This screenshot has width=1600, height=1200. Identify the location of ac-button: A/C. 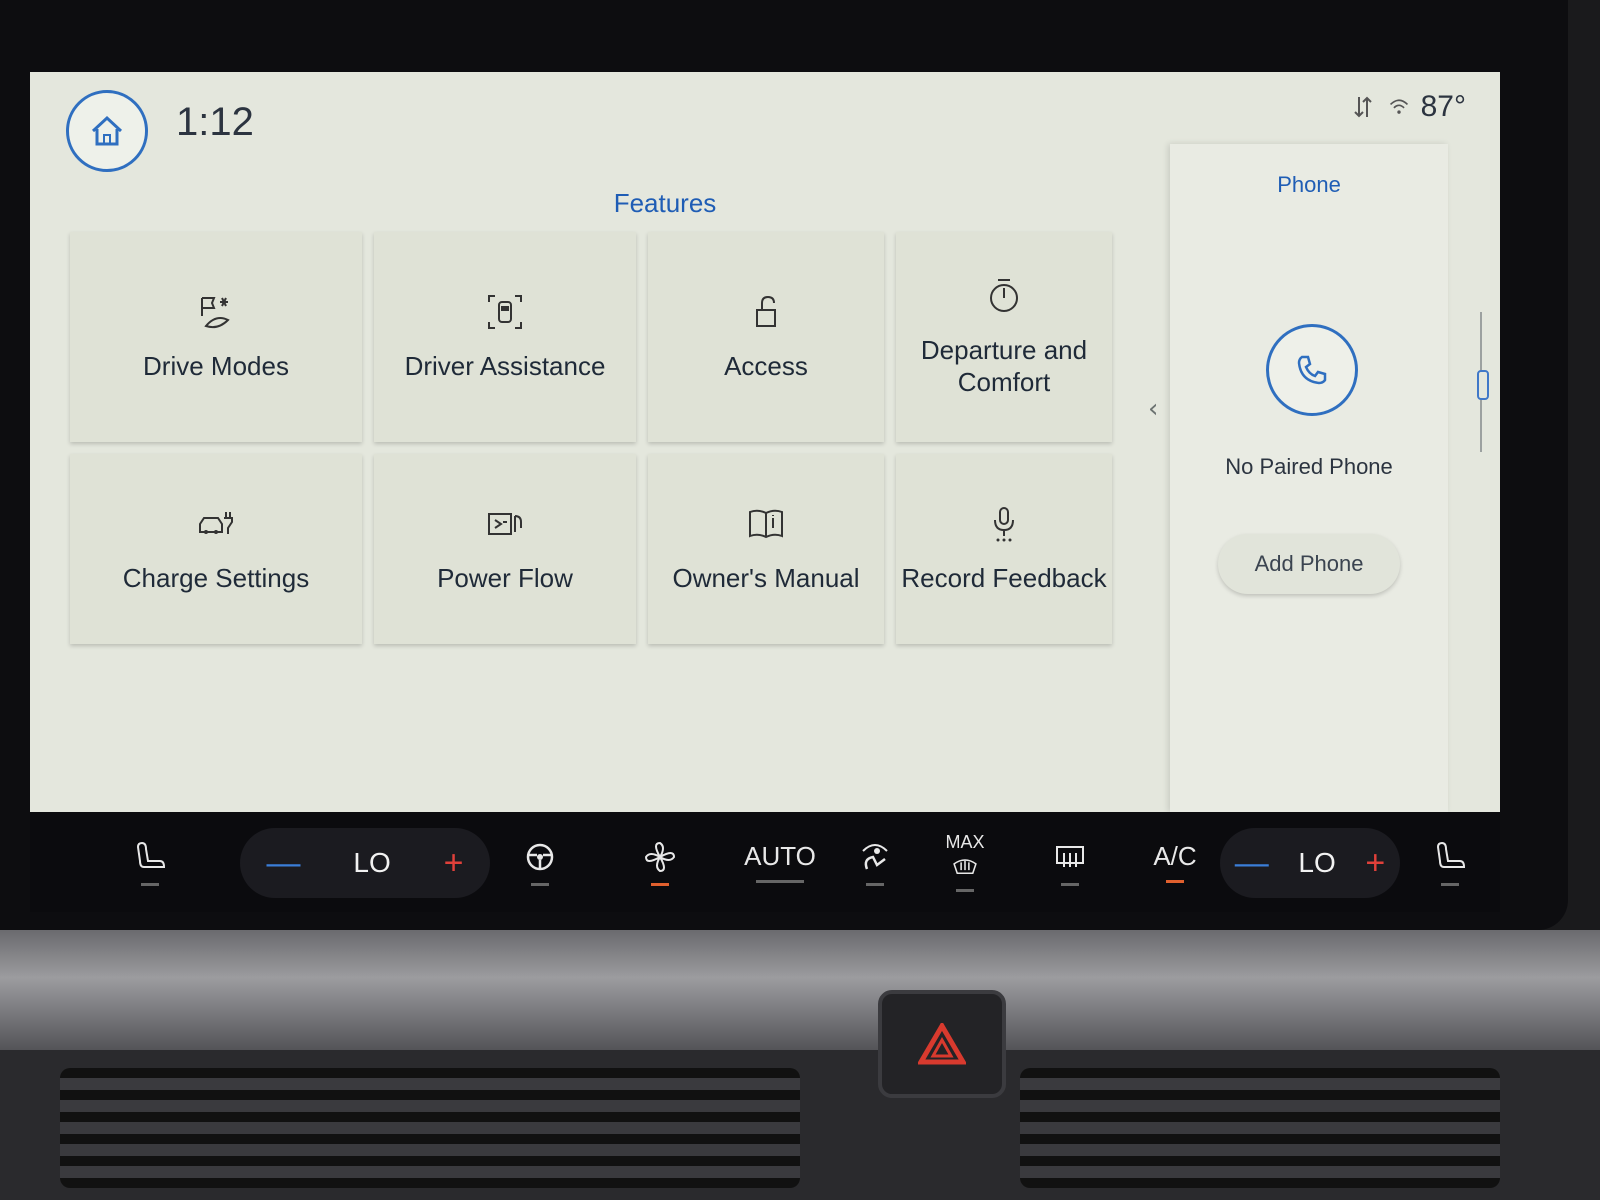
(1175, 862).